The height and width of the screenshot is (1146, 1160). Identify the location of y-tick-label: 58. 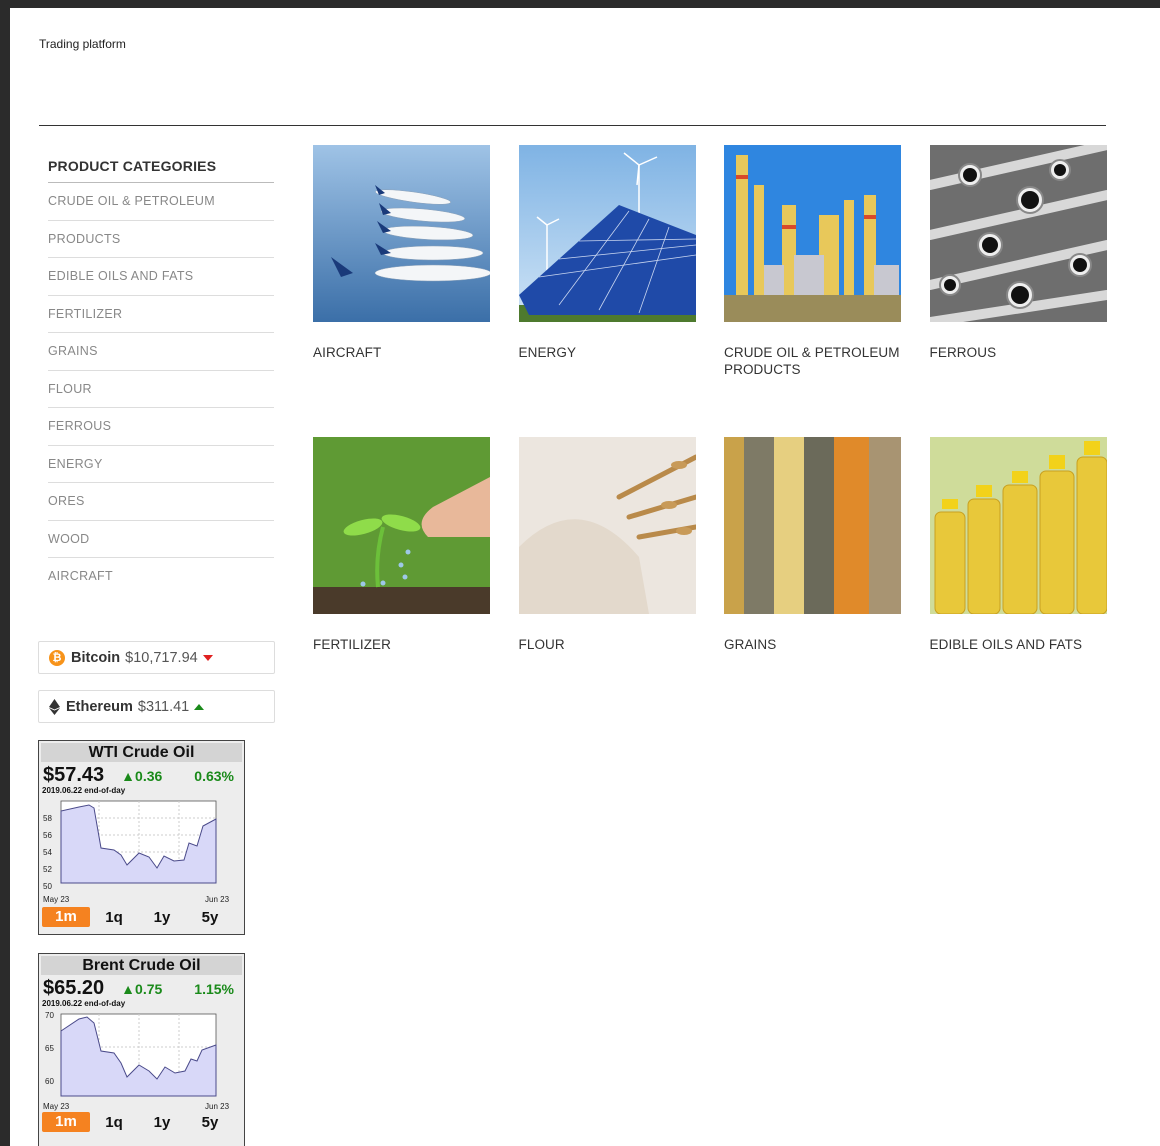
(47, 818).